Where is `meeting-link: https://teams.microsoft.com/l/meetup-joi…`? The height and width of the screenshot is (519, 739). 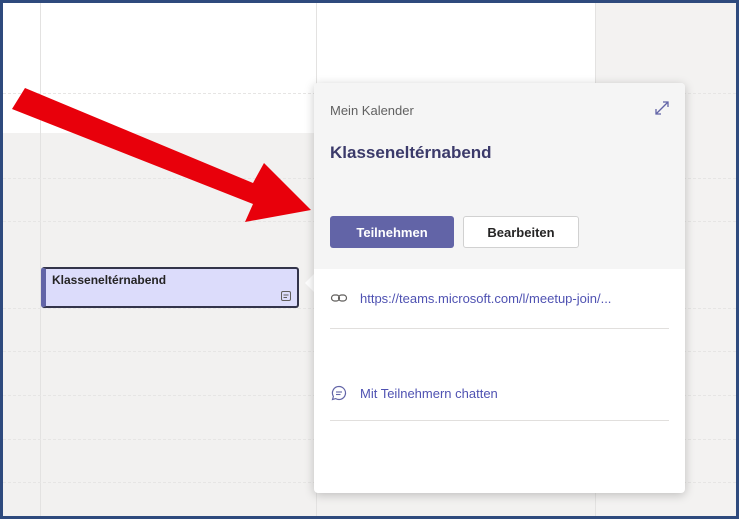 meeting-link: https://teams.microsoft.com/l/meetup-joi… is located at coordinates (485, 298).